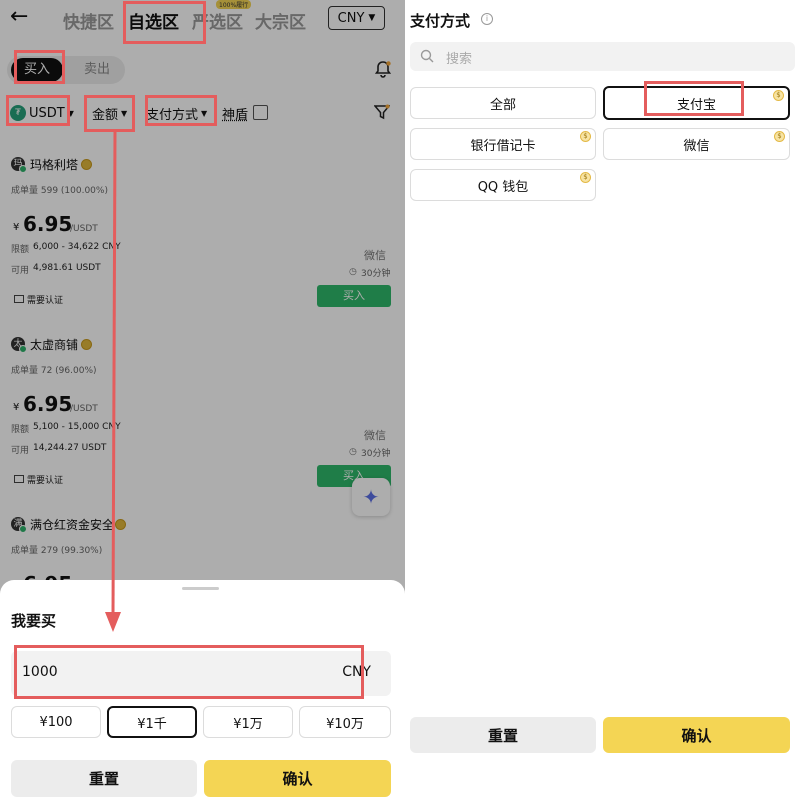 The width and height of the screenshot is (800, 803). What do you see at coordinates (248, 722) in the screenshot?
I see `quick-amount-chip: ¥1万` at bounding box center [248, 722].